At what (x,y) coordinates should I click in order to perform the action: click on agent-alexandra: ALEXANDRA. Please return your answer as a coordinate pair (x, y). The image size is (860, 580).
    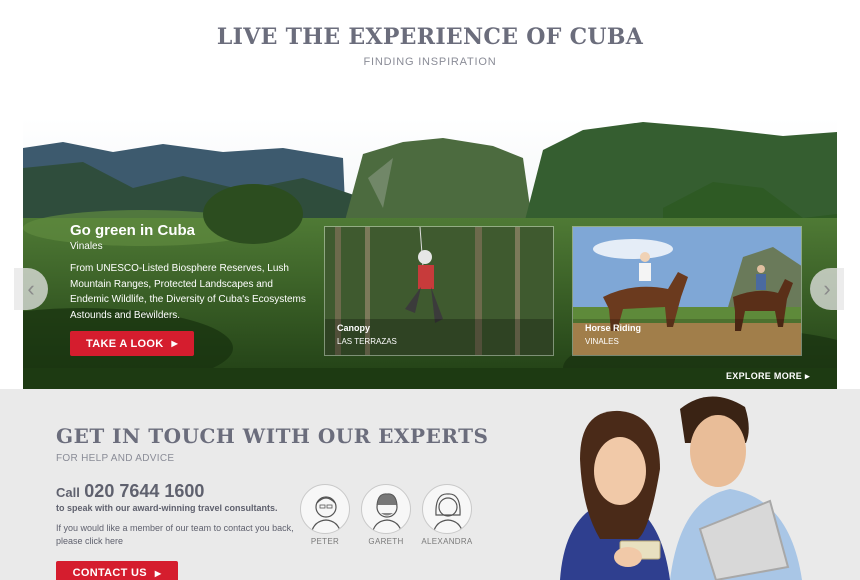
    Looking at the image, I should click on (447, 515).